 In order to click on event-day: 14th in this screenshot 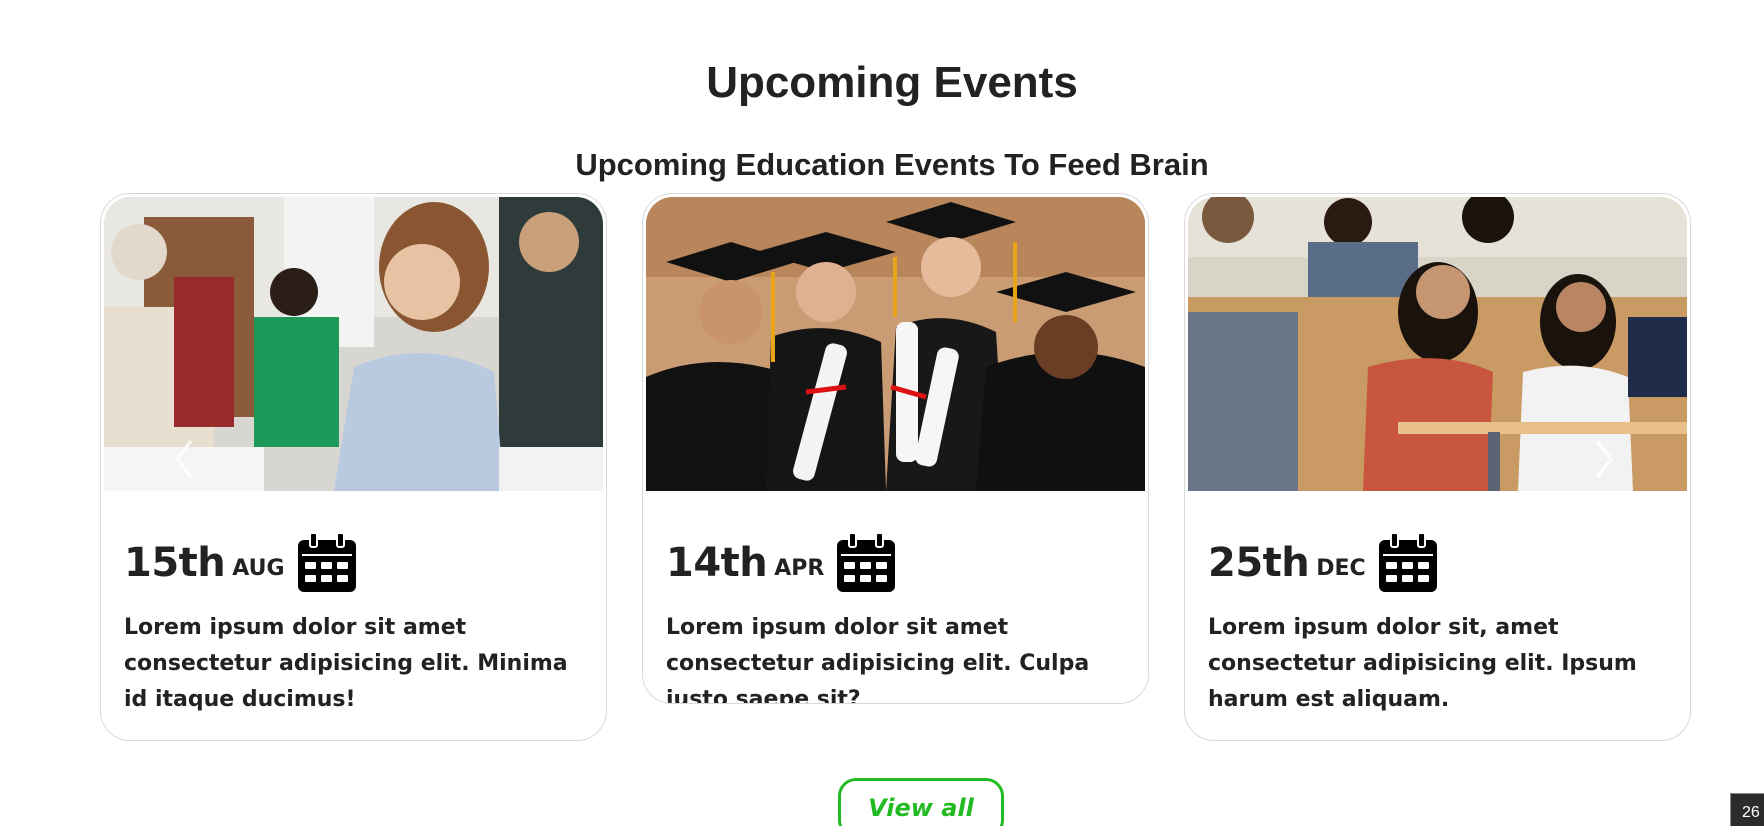, I will do `click(717, 563)`.